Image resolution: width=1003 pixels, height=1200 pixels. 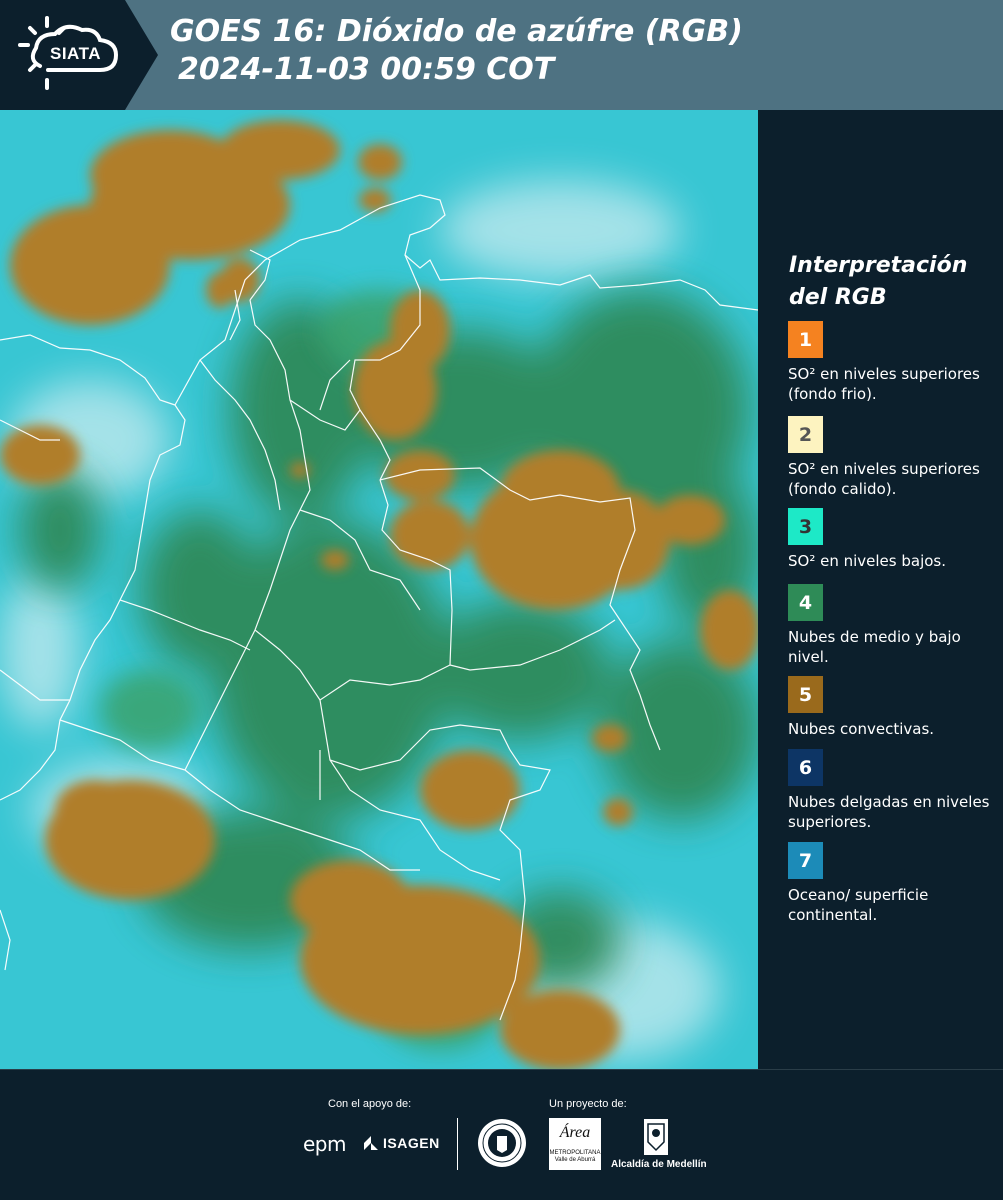 I want to click on alcaldia-logo-text: Alcaldía de Medellín, so click(x=659, y=1164).